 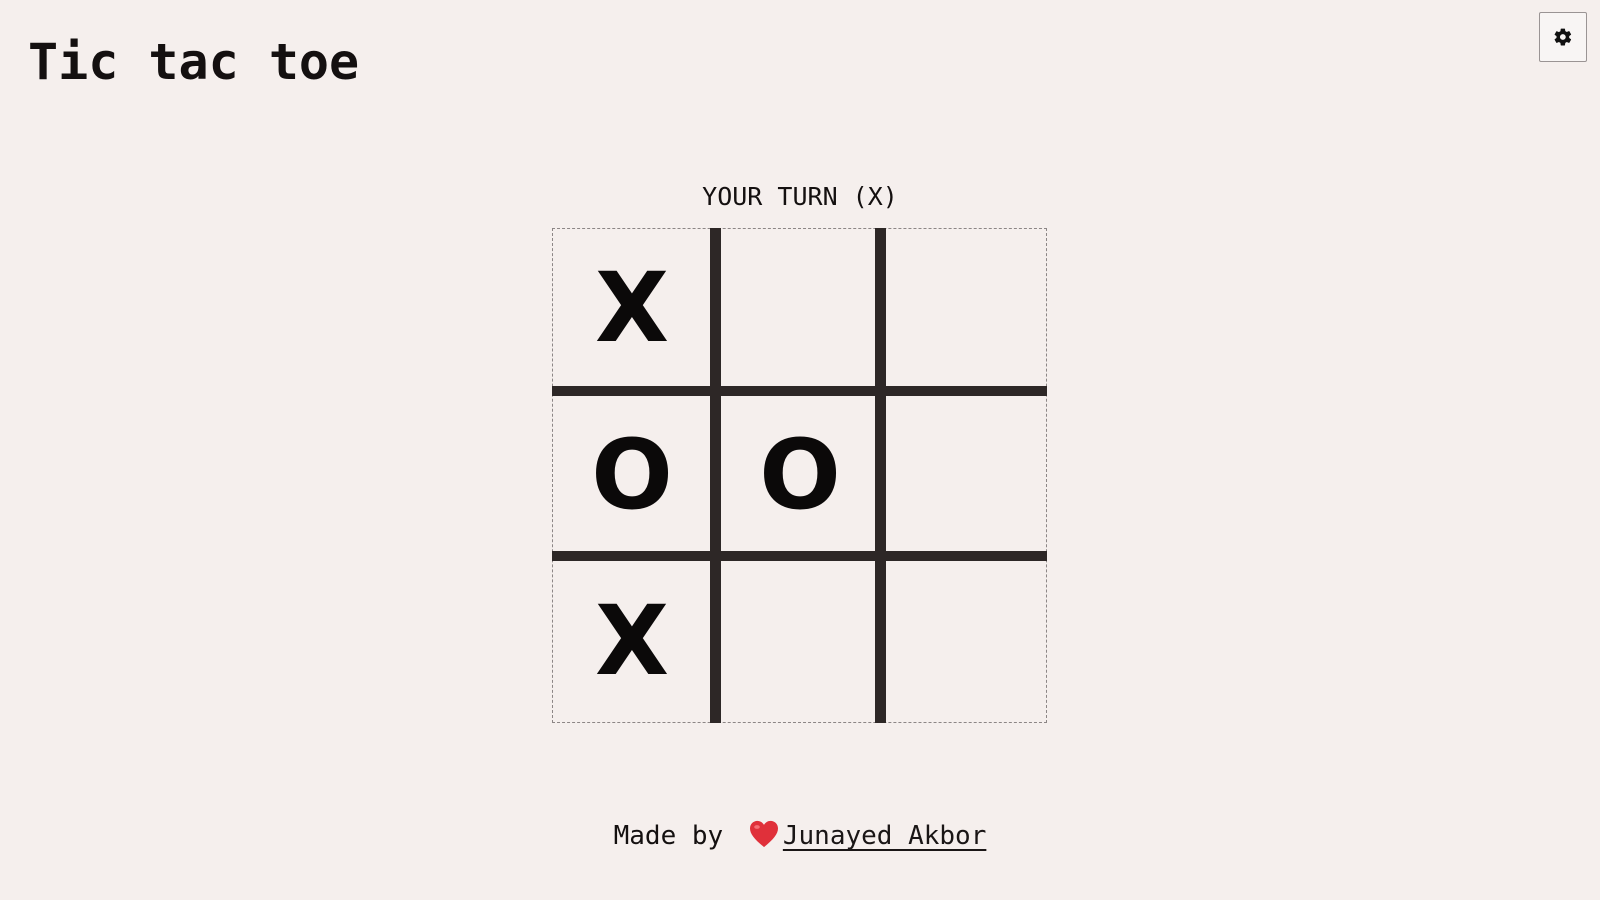 What do you see at coordinates (800, 641) in the screenshot?
I see `board-cell-r3-c2` at bounding box center [800, 641].